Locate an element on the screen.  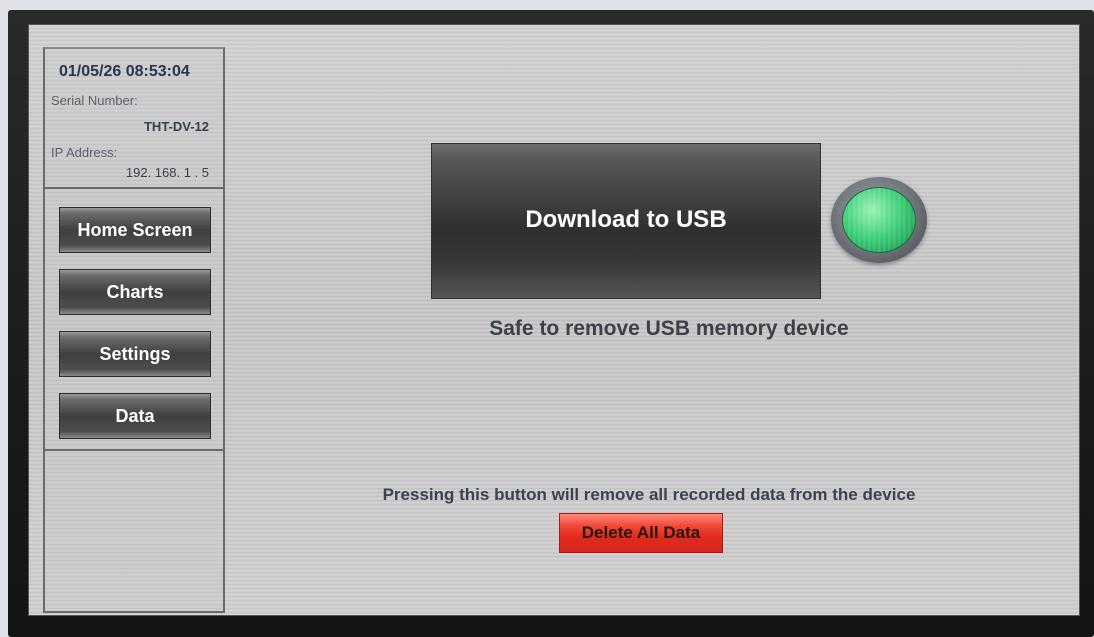
ip-address-value: 192. 168. 1 . 5 is located at coordinates (167, 172).